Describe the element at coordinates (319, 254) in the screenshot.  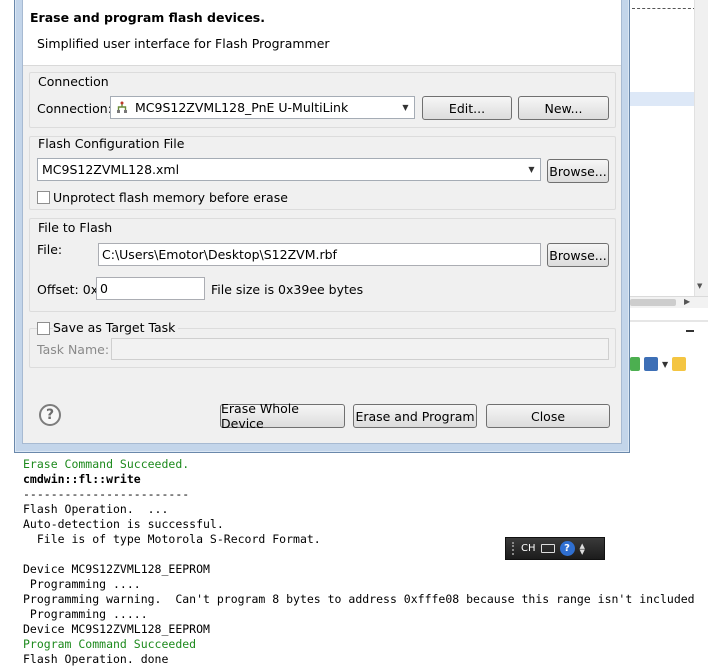
I see `file-path-input` at that location.